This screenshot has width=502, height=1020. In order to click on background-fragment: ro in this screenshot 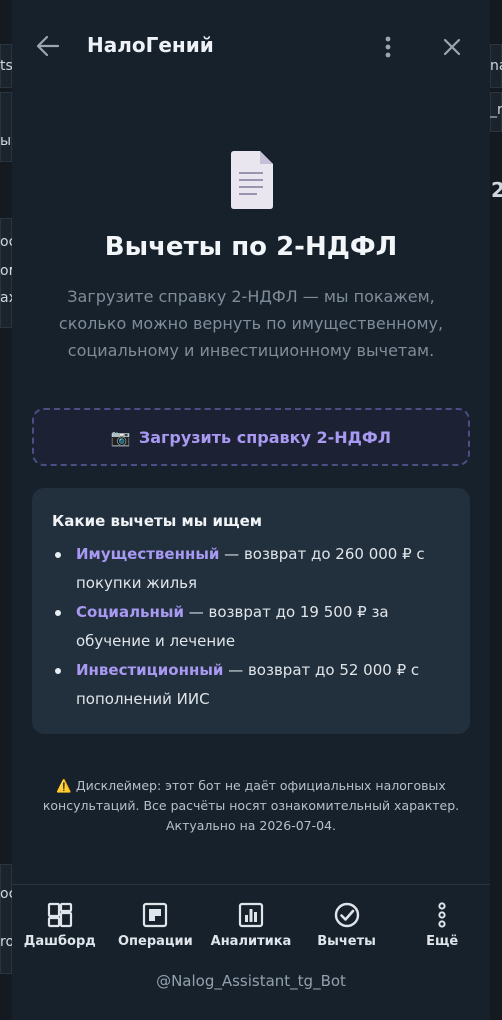, I will do `click(6, 942)`.